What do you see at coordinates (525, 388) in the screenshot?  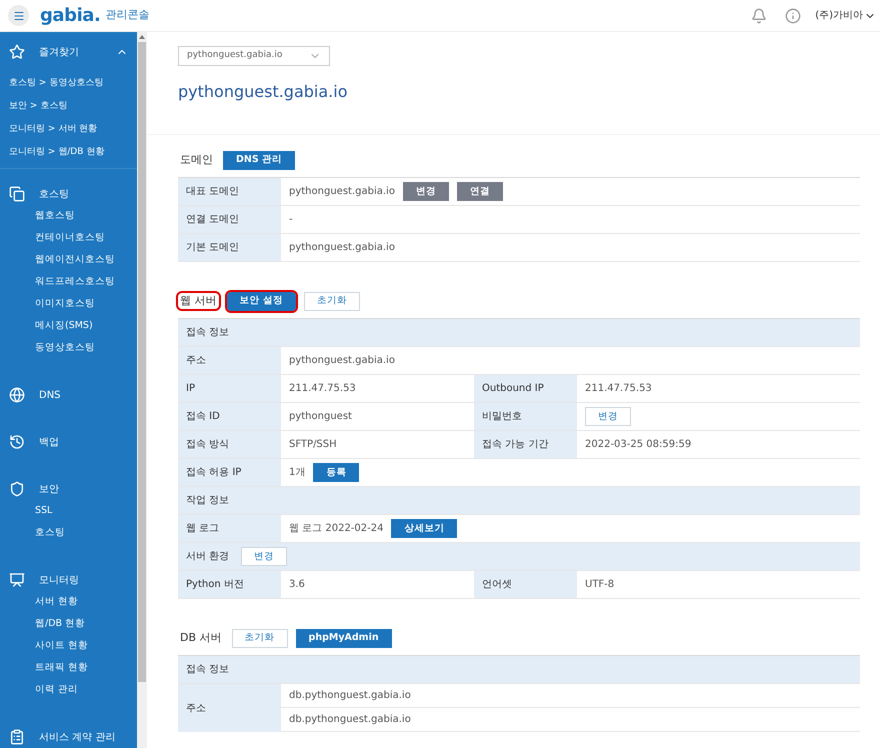 I see `field-label: Outbound IP` at bounding box center [525, 388].